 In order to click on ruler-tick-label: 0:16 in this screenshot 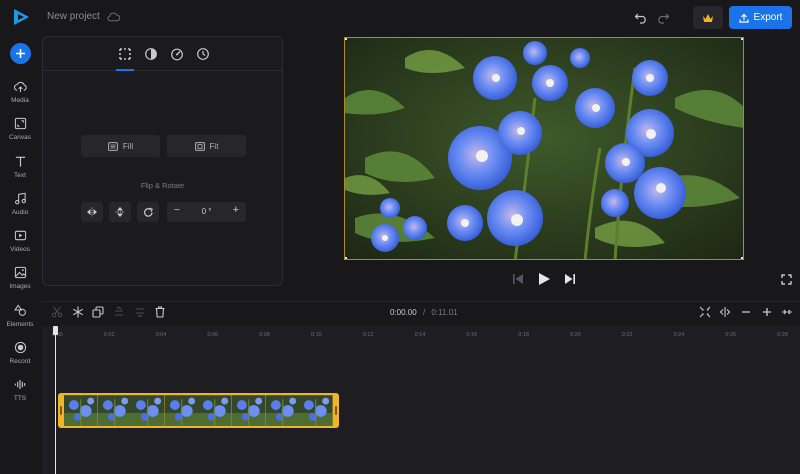, I will do `click(472, 335)`.